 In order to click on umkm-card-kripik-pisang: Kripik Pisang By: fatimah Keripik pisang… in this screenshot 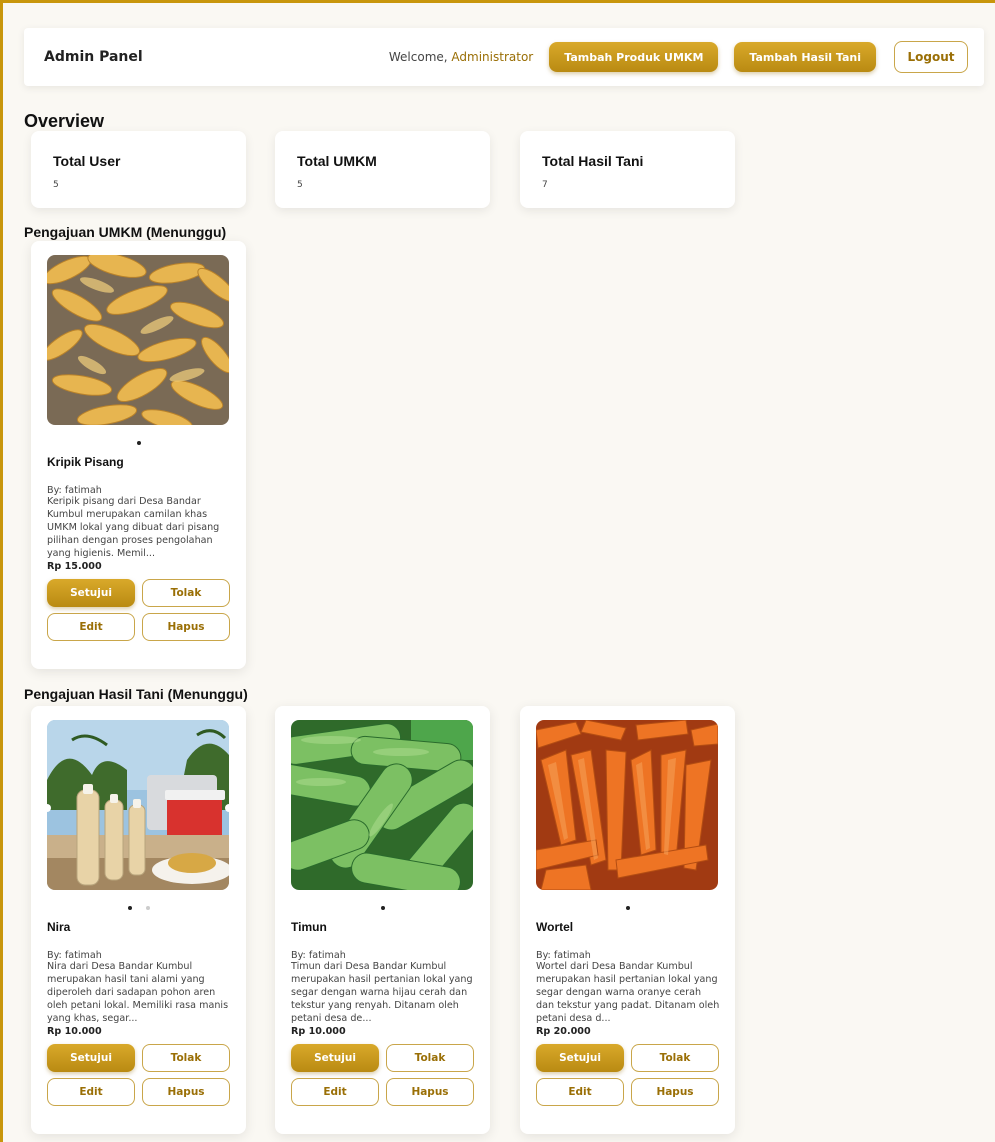, I will do `click(138, 455)`.